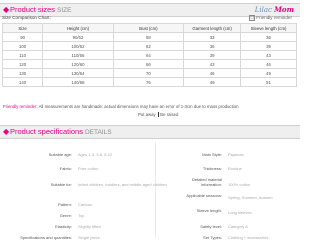  Describe the element at coordinates (209, 210) in the screenshot. I see `spec-label: Sleeve length:` at that location.